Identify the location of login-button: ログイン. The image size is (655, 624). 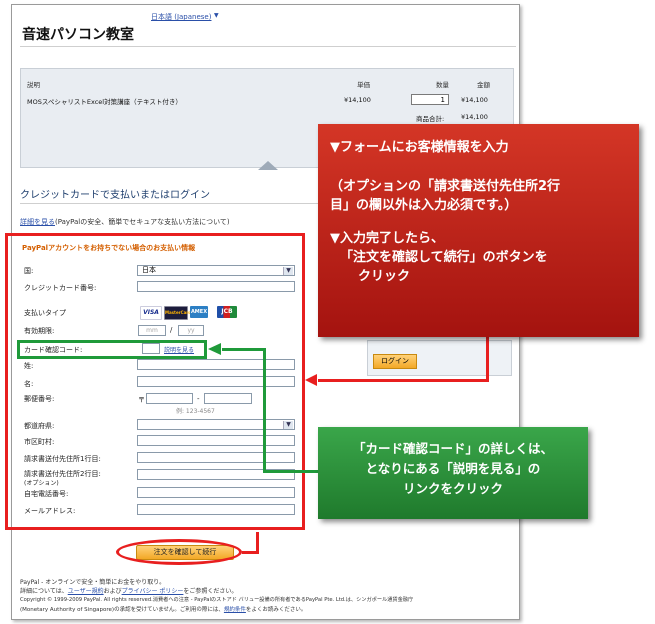
(395, 361).